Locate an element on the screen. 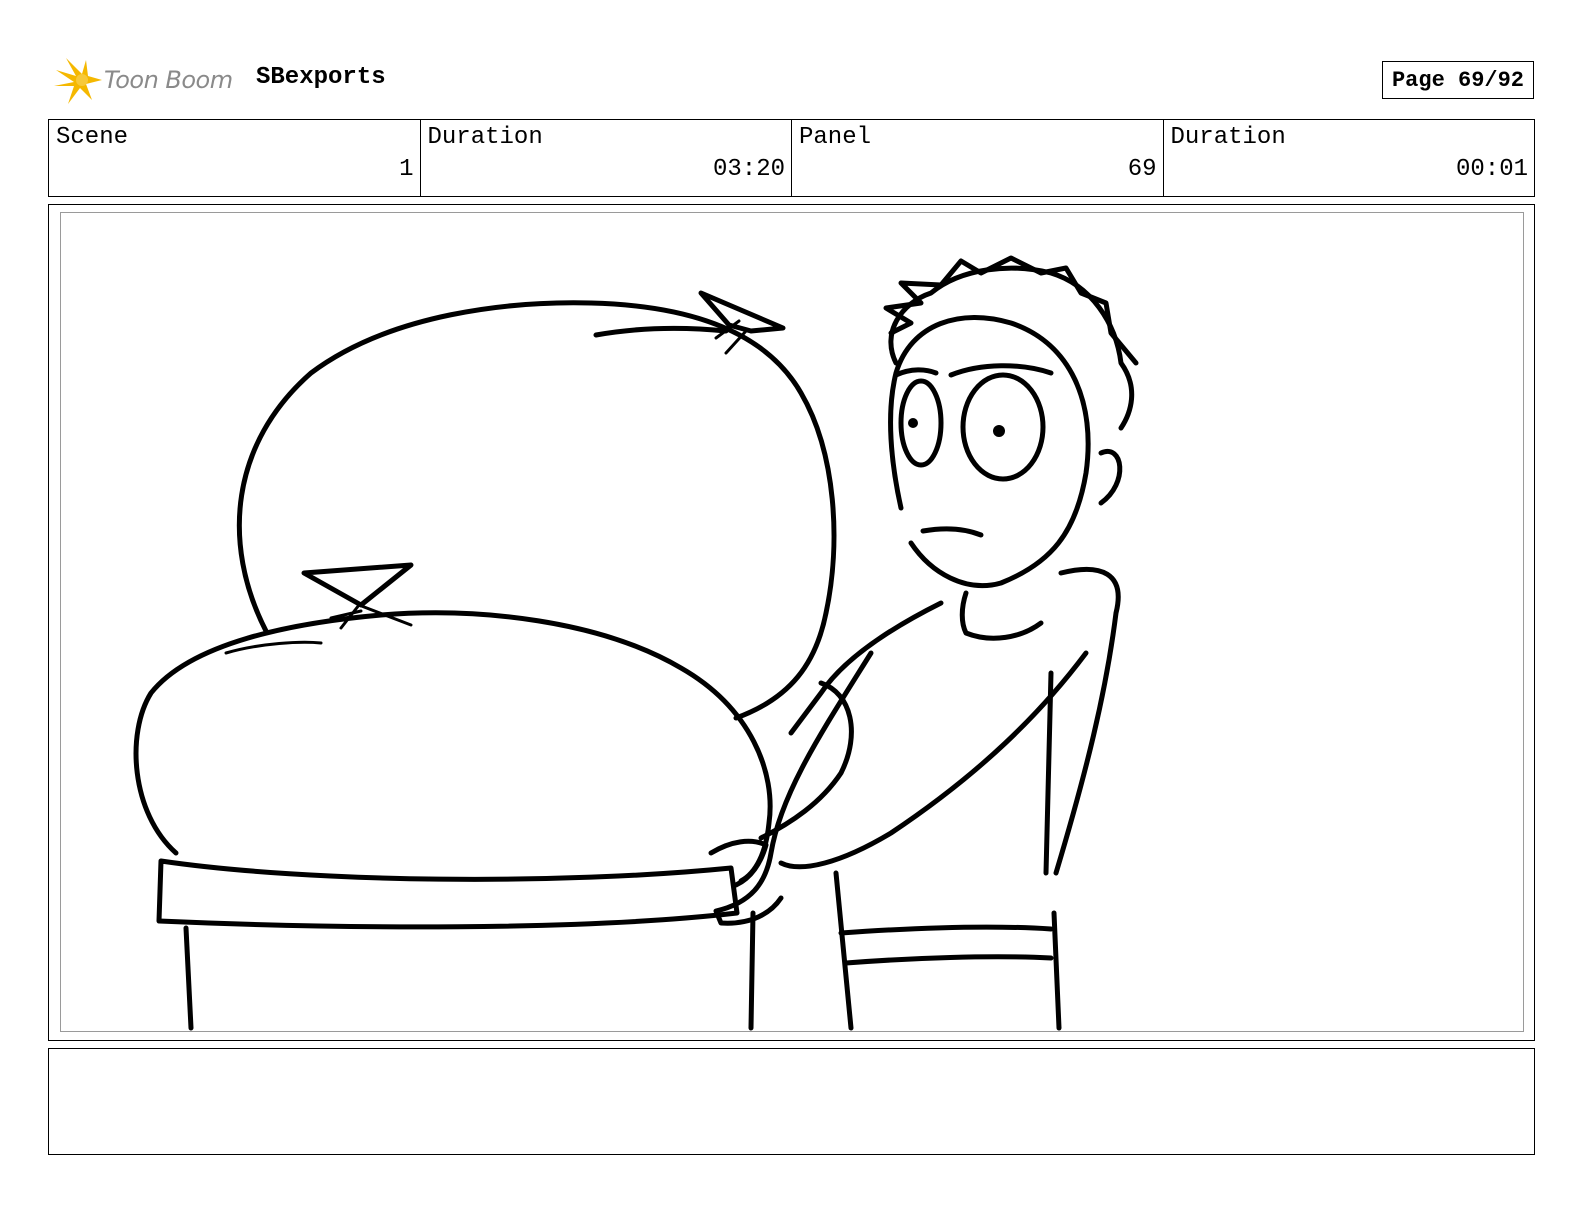  scene-value: 1 is located at coordinates (406, 169).